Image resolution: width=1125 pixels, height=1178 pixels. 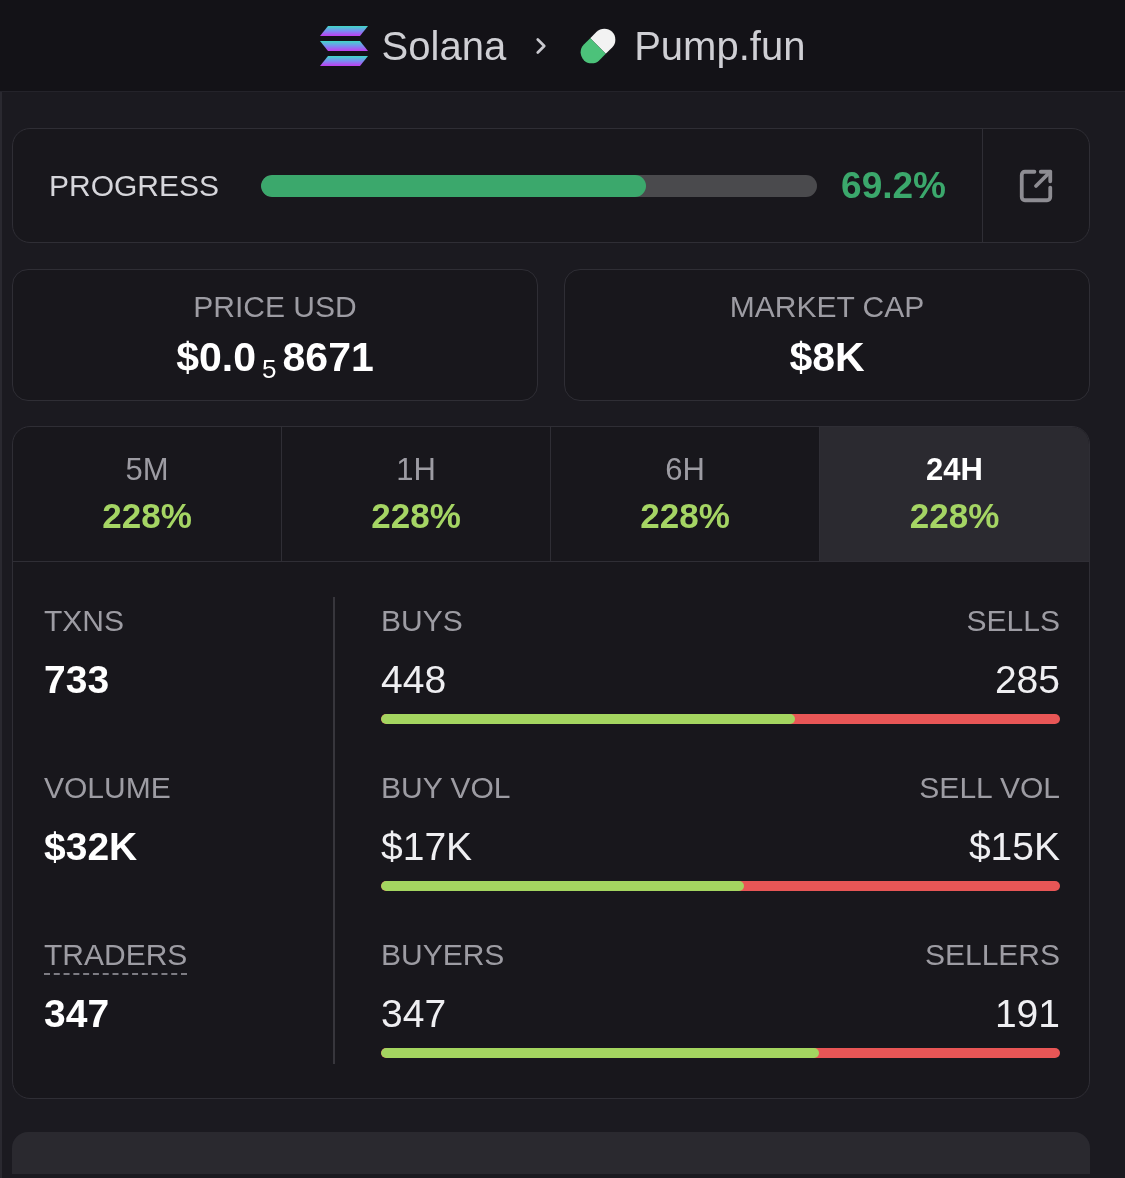 What do you see at coordinates (275, 357) in the screenshot?
I see `summary-value: $0.0$_{5}$8671` at bounding box center [275, 357].